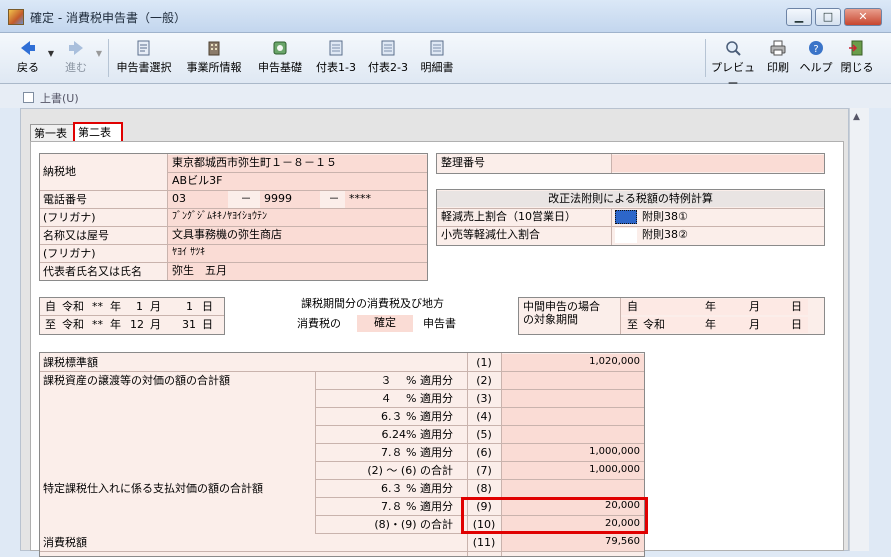 This screenshot has height=557, width=891. I want to click on name-kana-field: ﾌﾞﾝｸﾞｼﾞﾑｷｷﾉﾔﾖｲｼｮｳﾃﾝ, so click(297, 217).